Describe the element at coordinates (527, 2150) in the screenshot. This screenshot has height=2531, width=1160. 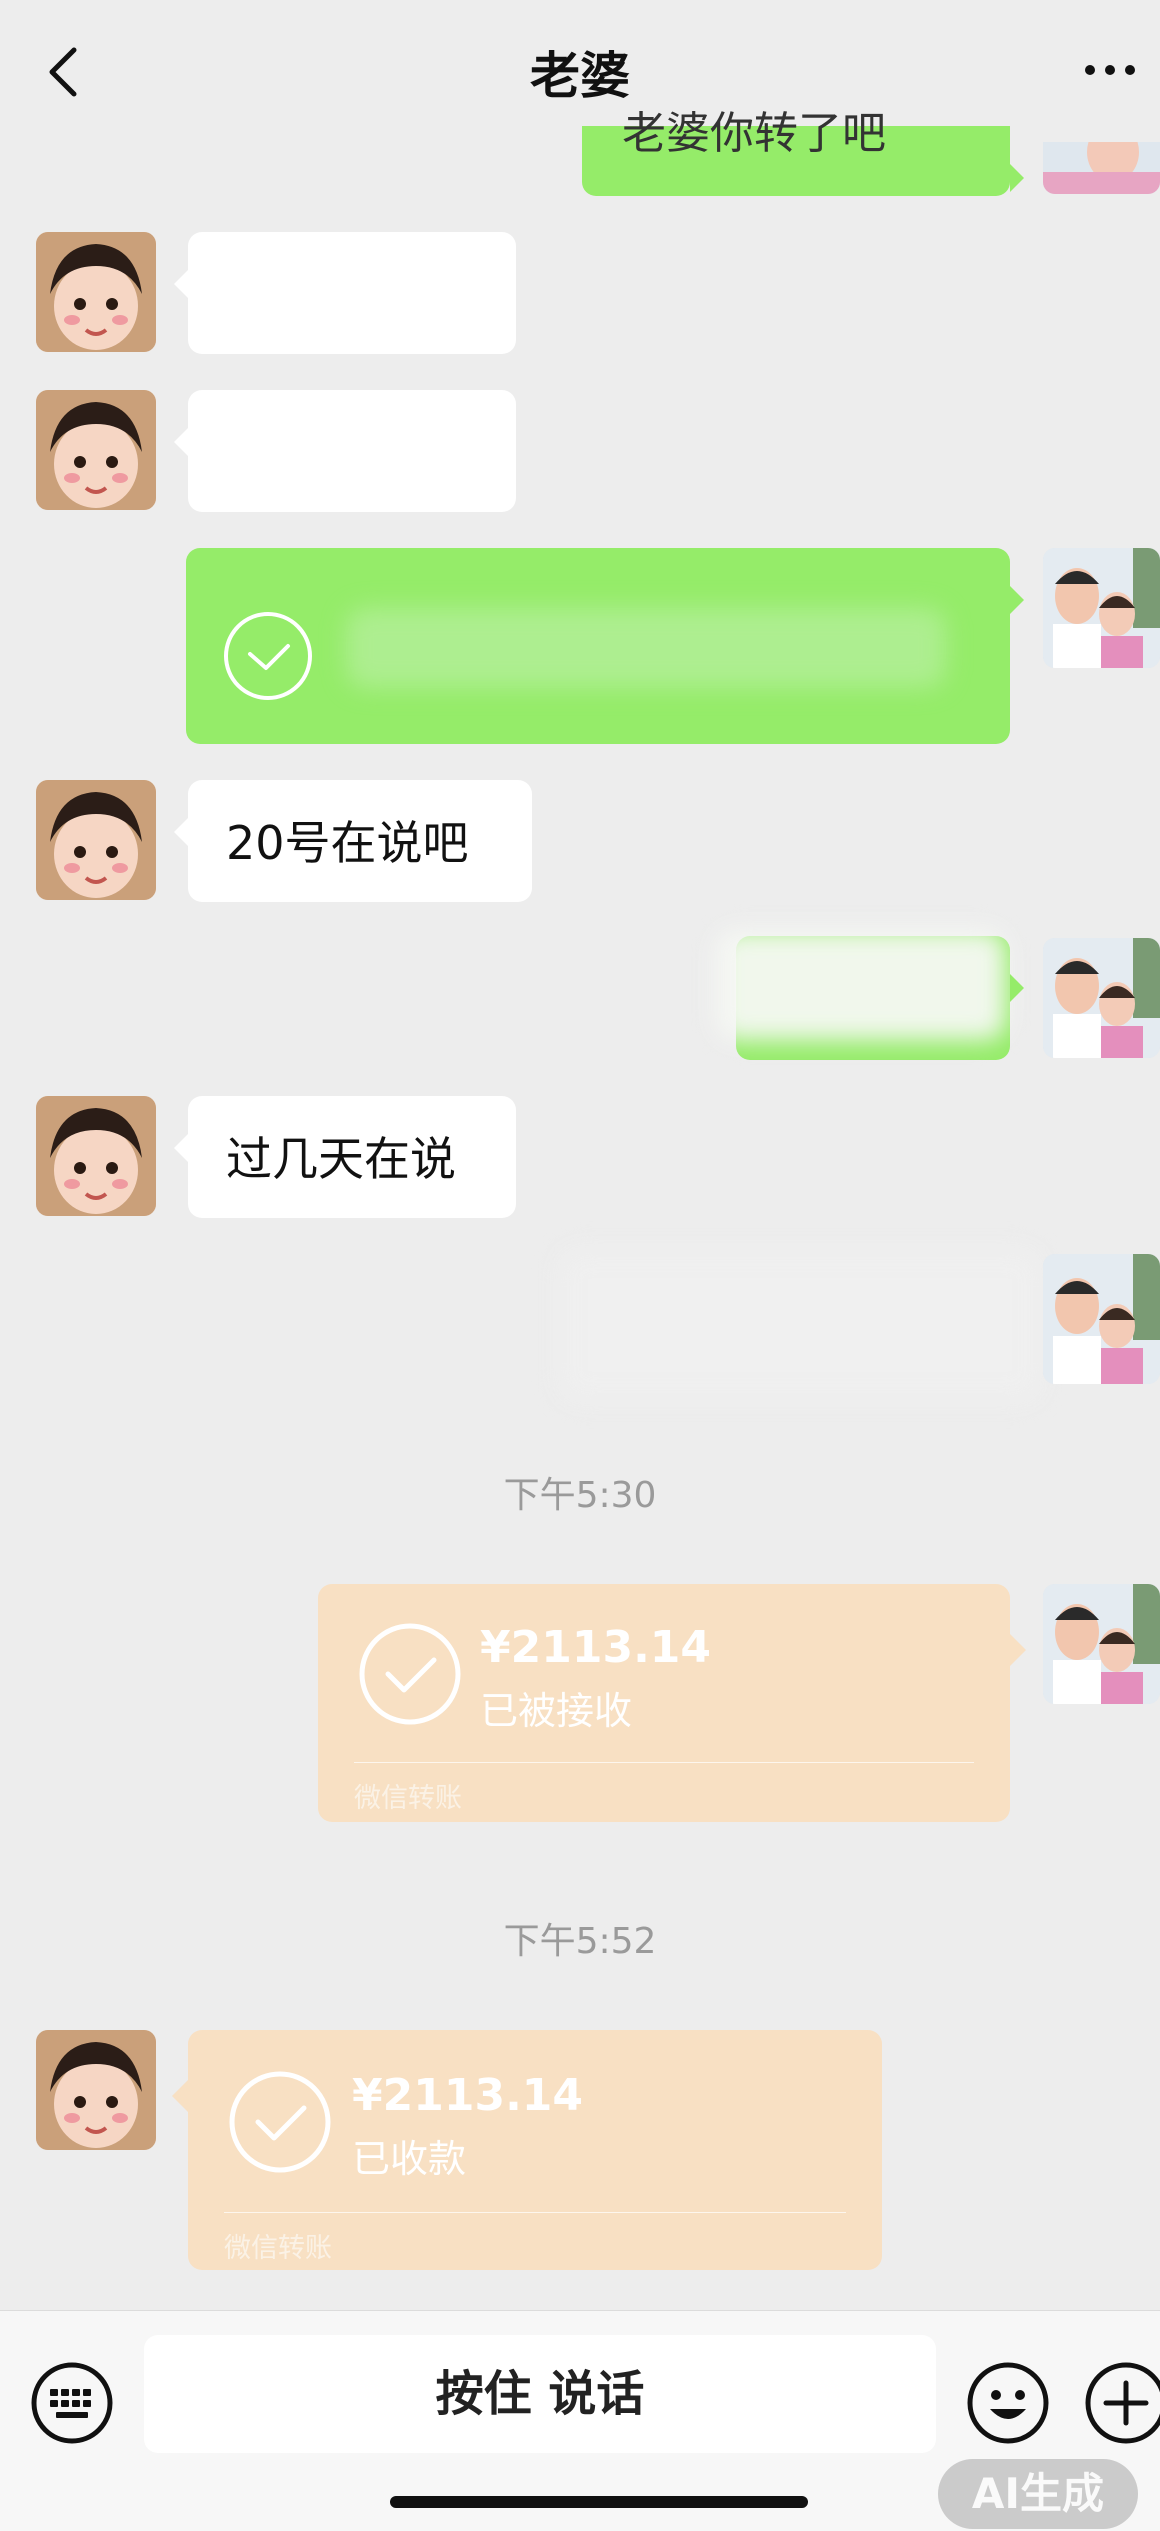
I see `transfer-card-incoming: ¥2113.14 已收款 微信转账` at that location.